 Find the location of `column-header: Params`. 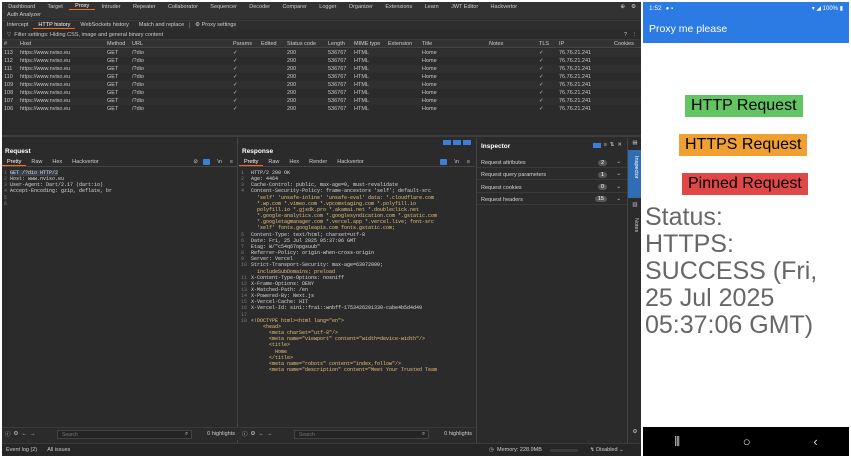

column-header: Params is located at coordinates (242, 44).